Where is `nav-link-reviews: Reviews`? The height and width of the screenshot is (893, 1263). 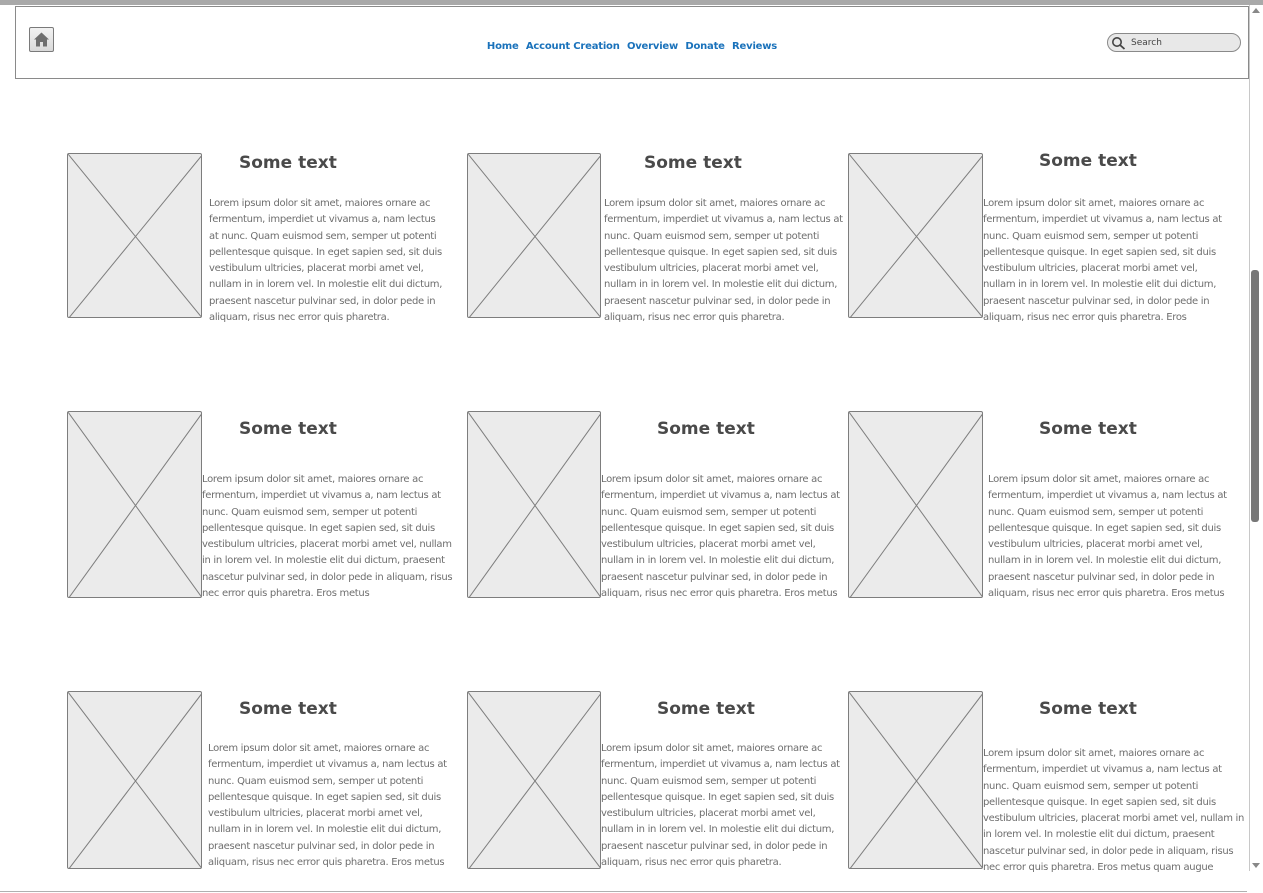
nav-link-reviews: Reviews is located at coordinates (754, 46).